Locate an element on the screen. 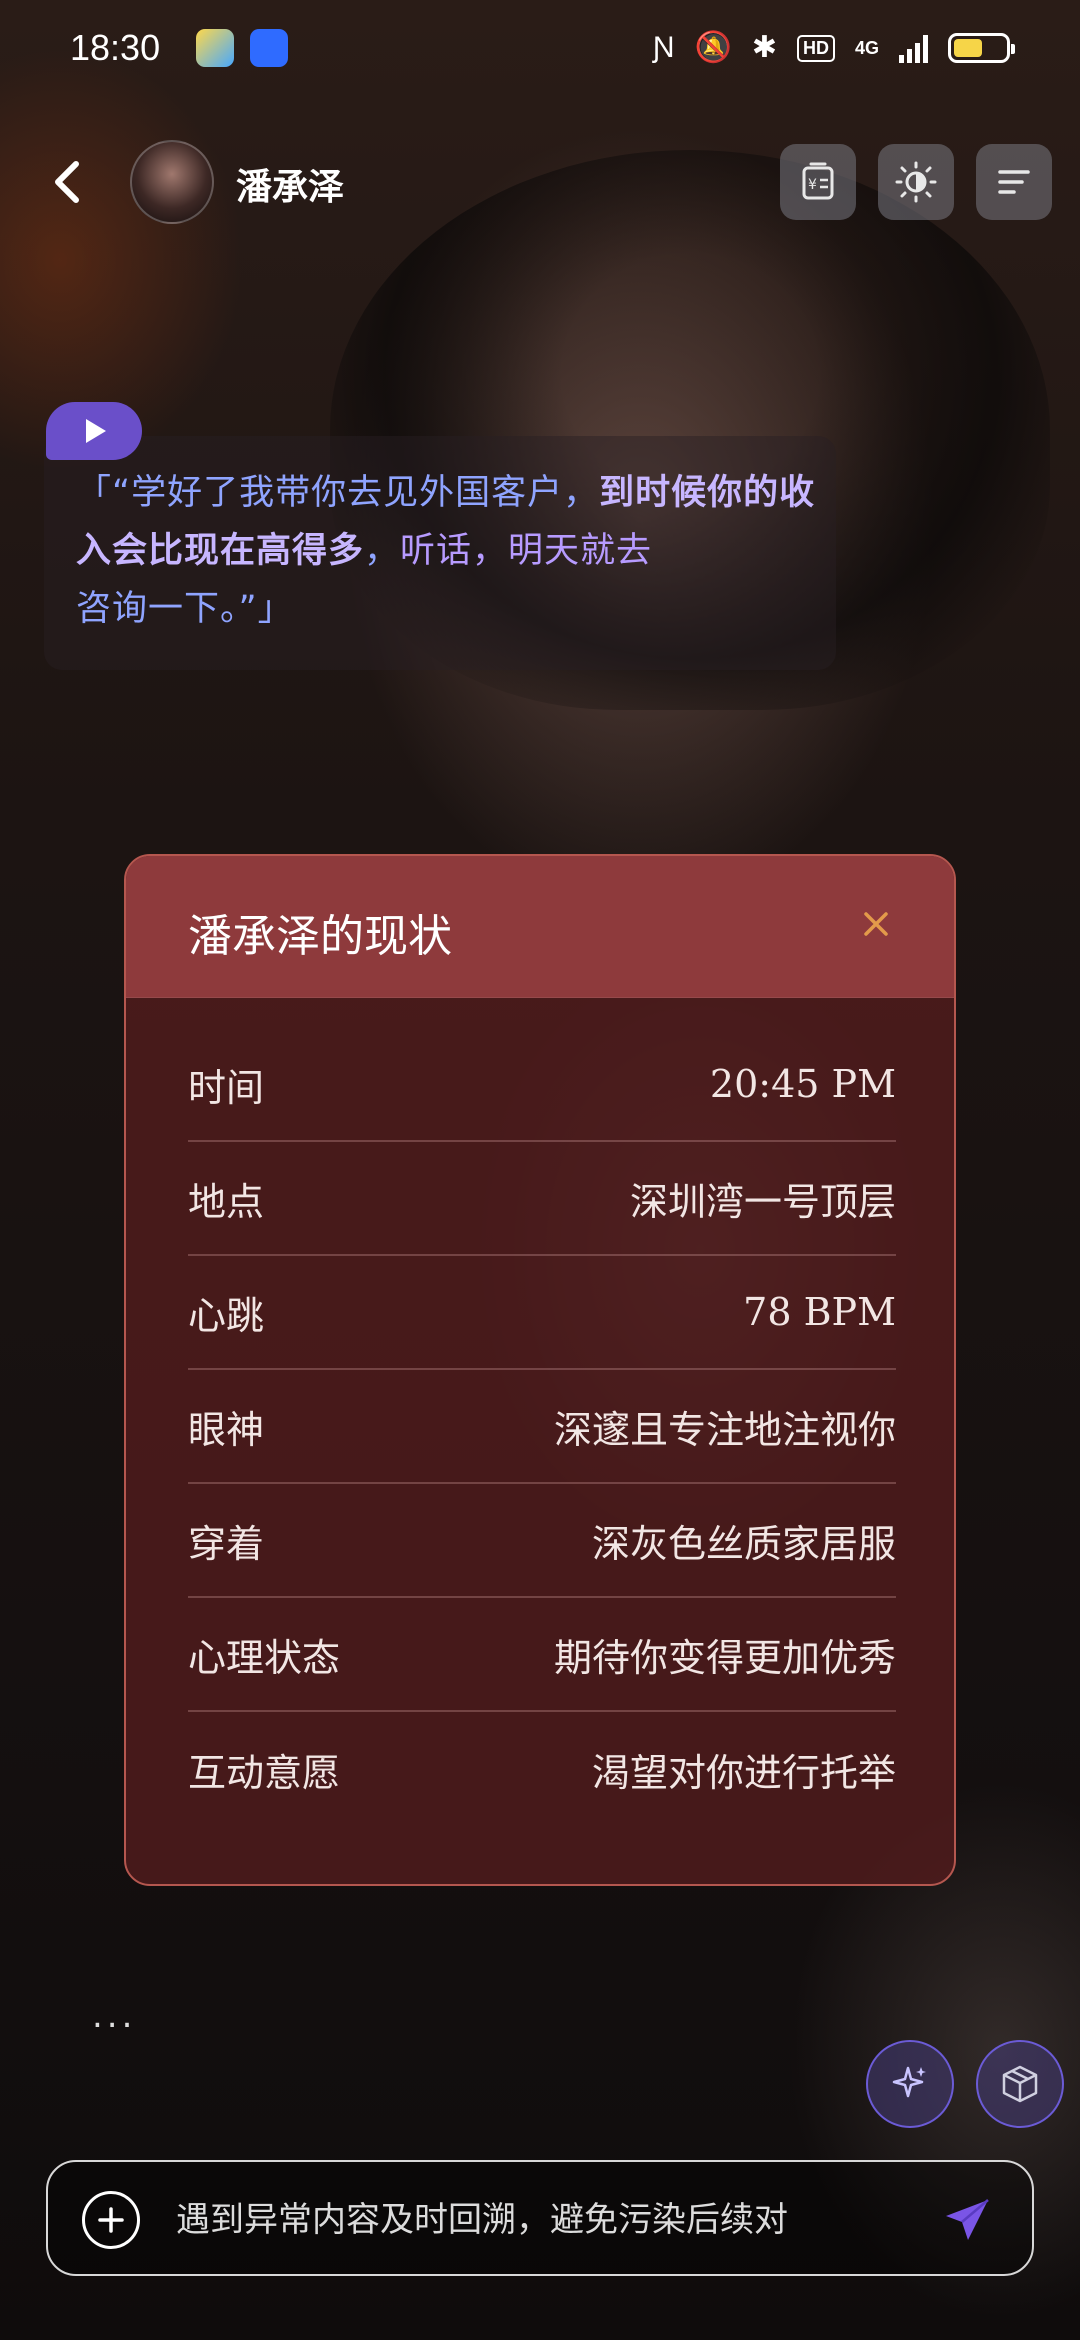  message-input-bar is located at coordinates (540, 2218).